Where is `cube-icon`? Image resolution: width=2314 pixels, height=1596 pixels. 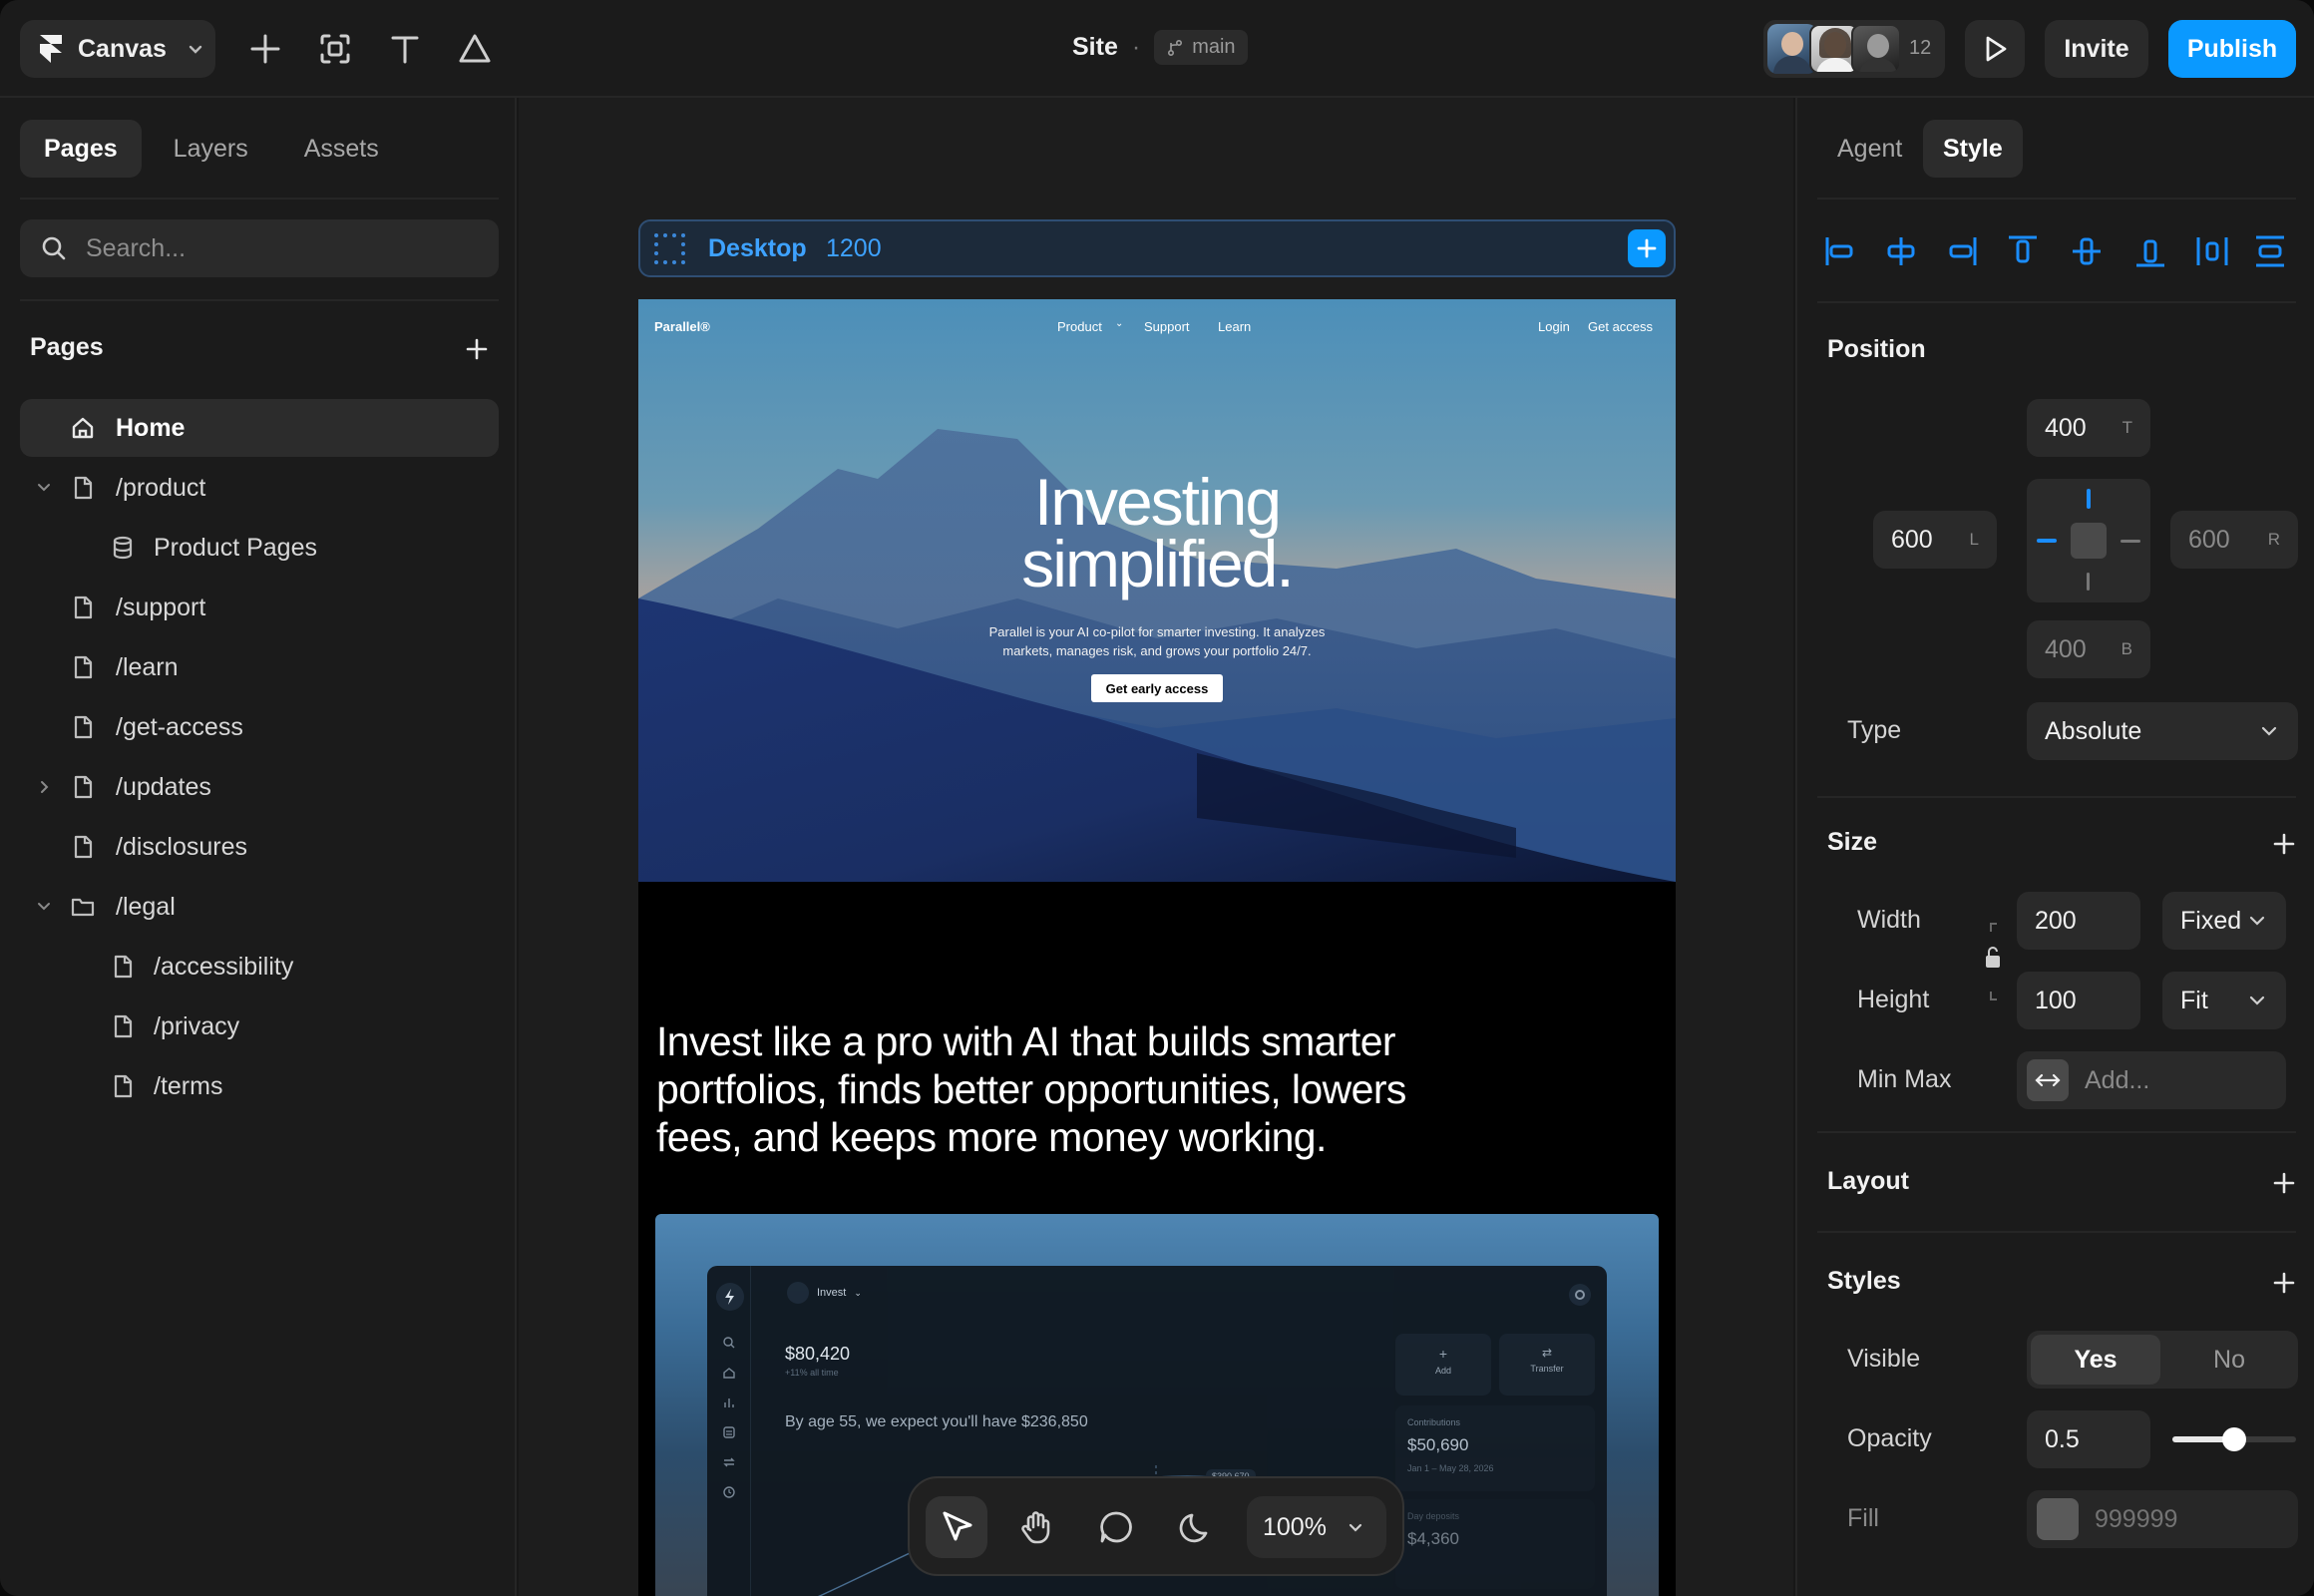 cube-icon is located at coordinates (798, 1293).